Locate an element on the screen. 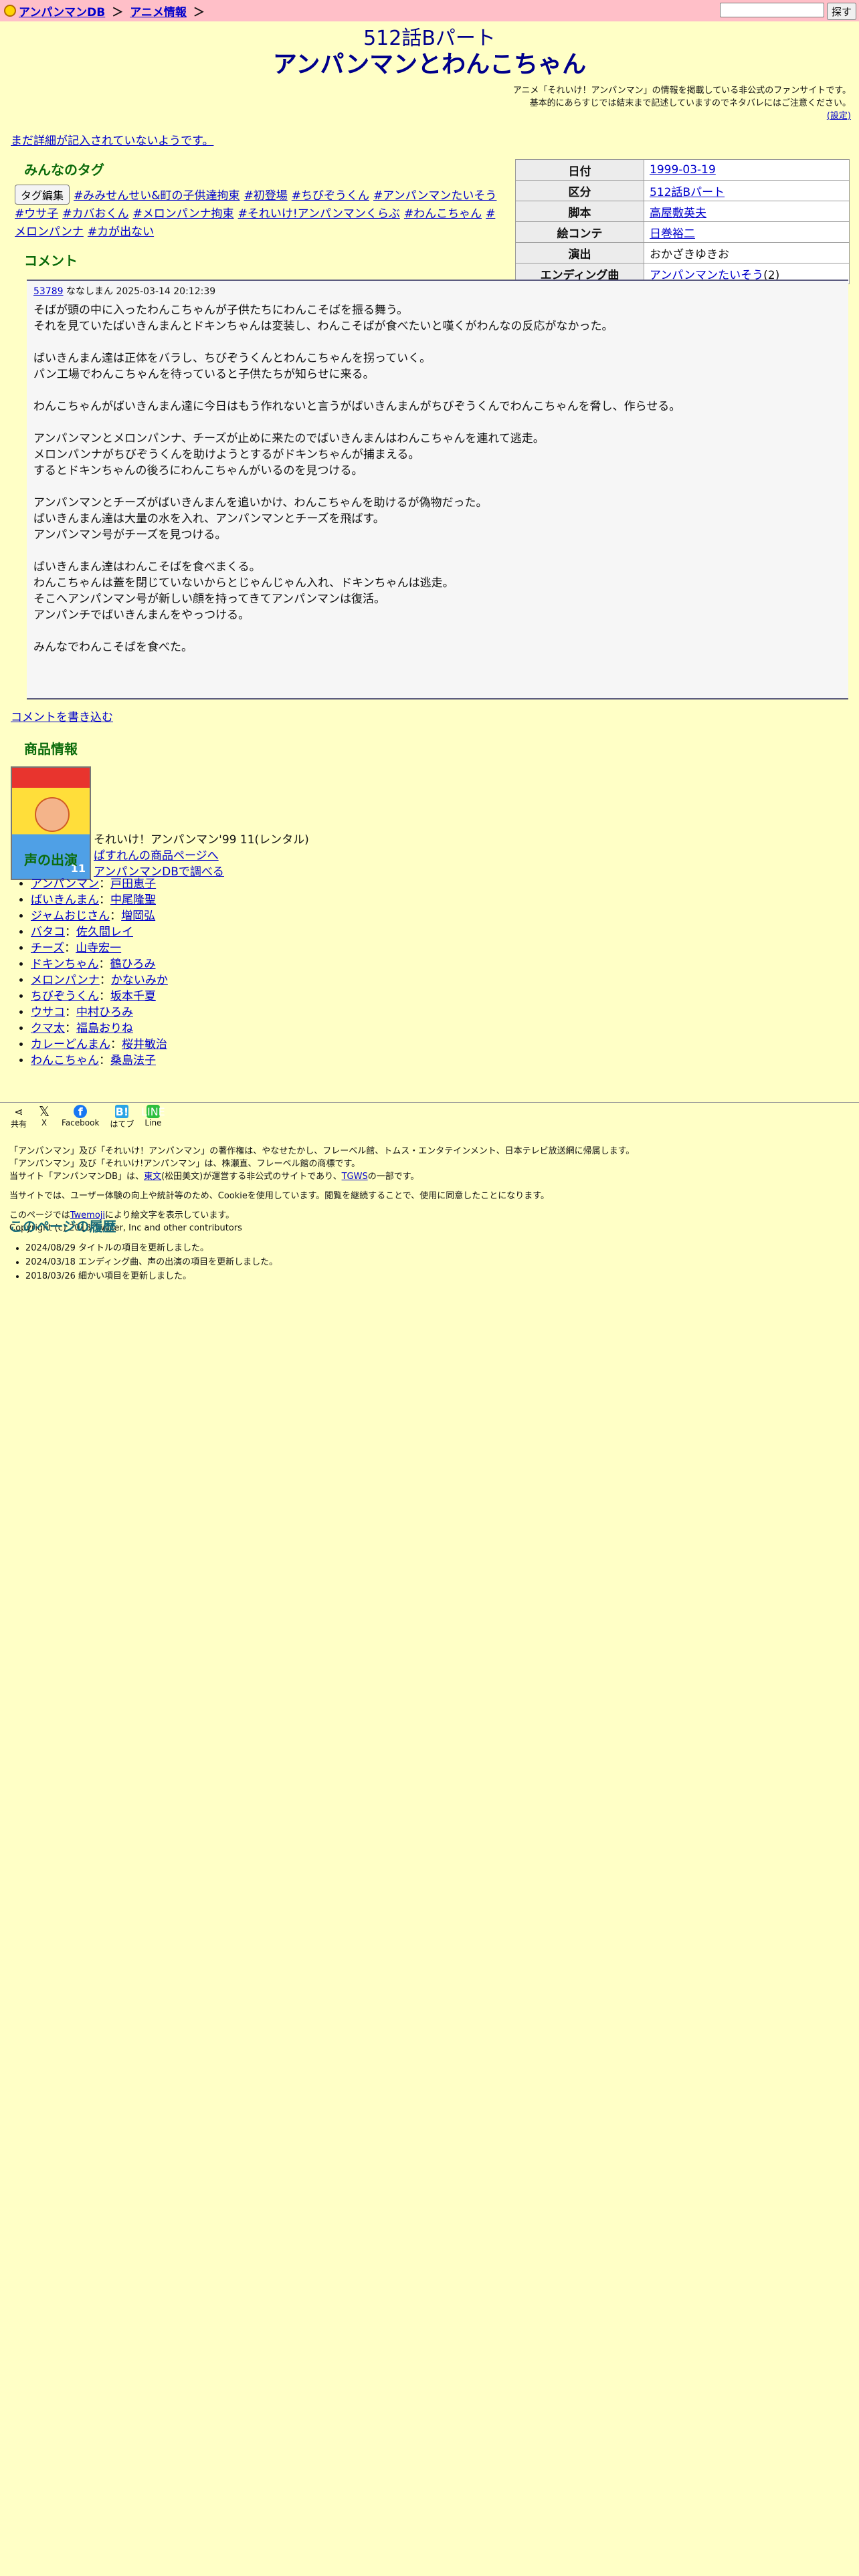 The height and width of the screenshot is (2576, 859). cast-actor-link: 福島おりね is located at coordinates (105, 1028).